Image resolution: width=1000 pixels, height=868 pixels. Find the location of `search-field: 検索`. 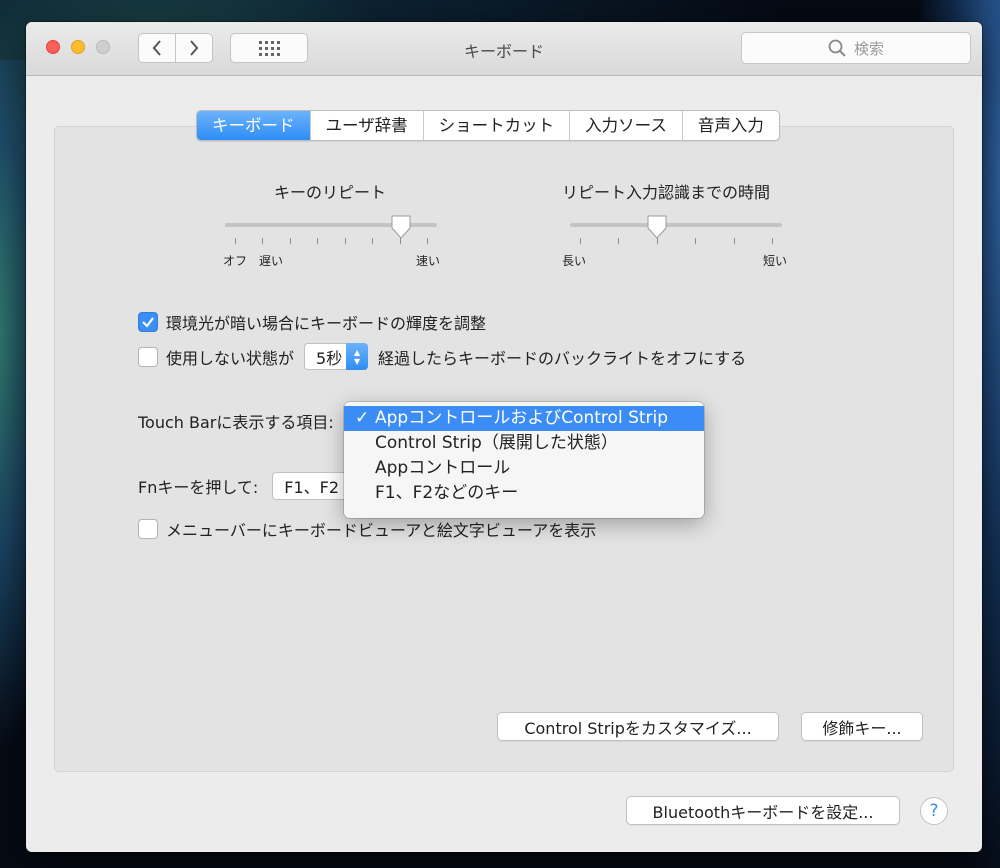

search-field: 検索 is located at coordinates (856, 48).